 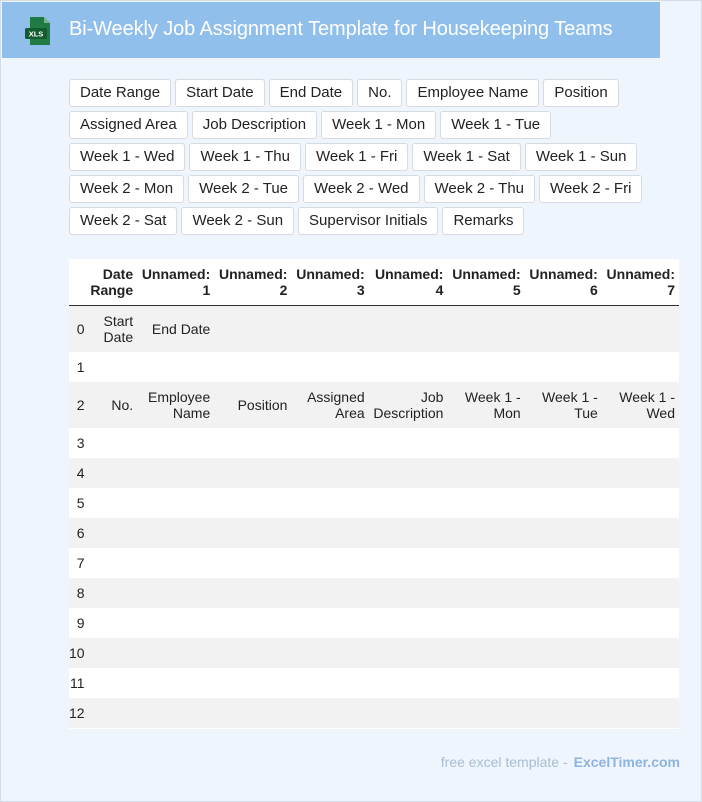 I want to click on table-cell: End Date, so click(x=176, y=328).